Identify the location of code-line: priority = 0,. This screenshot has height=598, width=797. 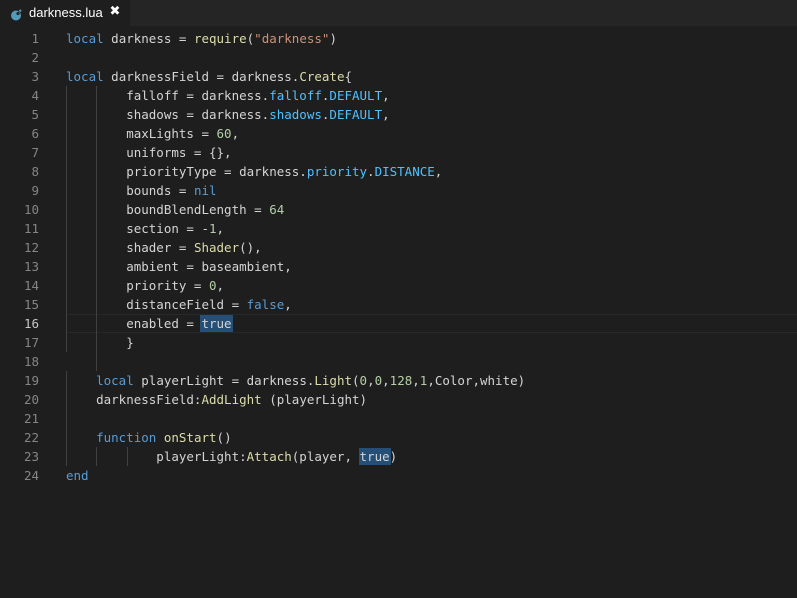
(145, 285).